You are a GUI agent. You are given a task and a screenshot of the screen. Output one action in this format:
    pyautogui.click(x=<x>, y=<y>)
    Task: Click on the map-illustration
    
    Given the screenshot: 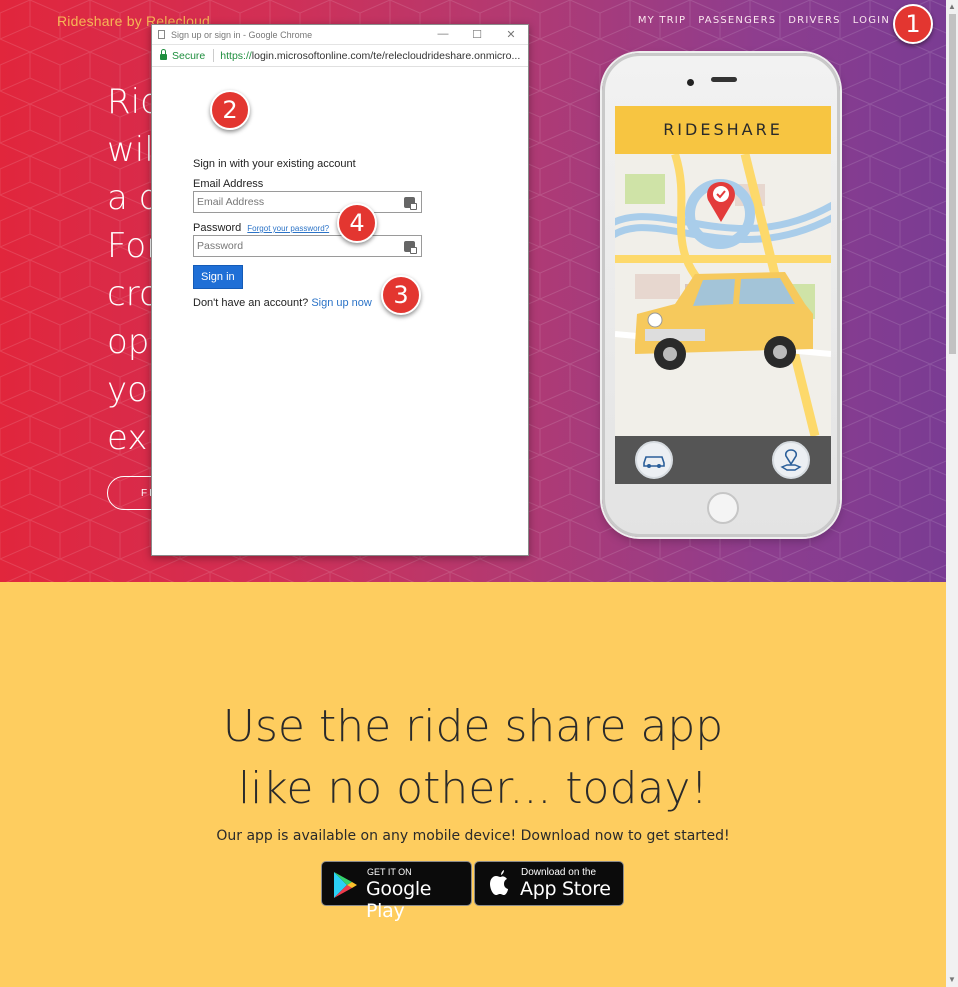 What is the action you would take?
    pyautogui.click(x=723, y=295)
    